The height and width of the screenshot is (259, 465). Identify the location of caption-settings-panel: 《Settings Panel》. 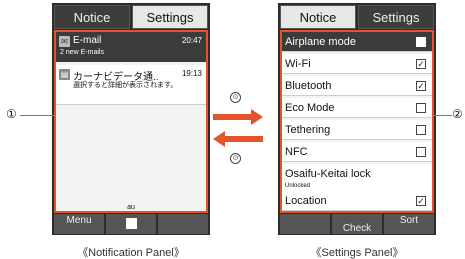
(357, 253).